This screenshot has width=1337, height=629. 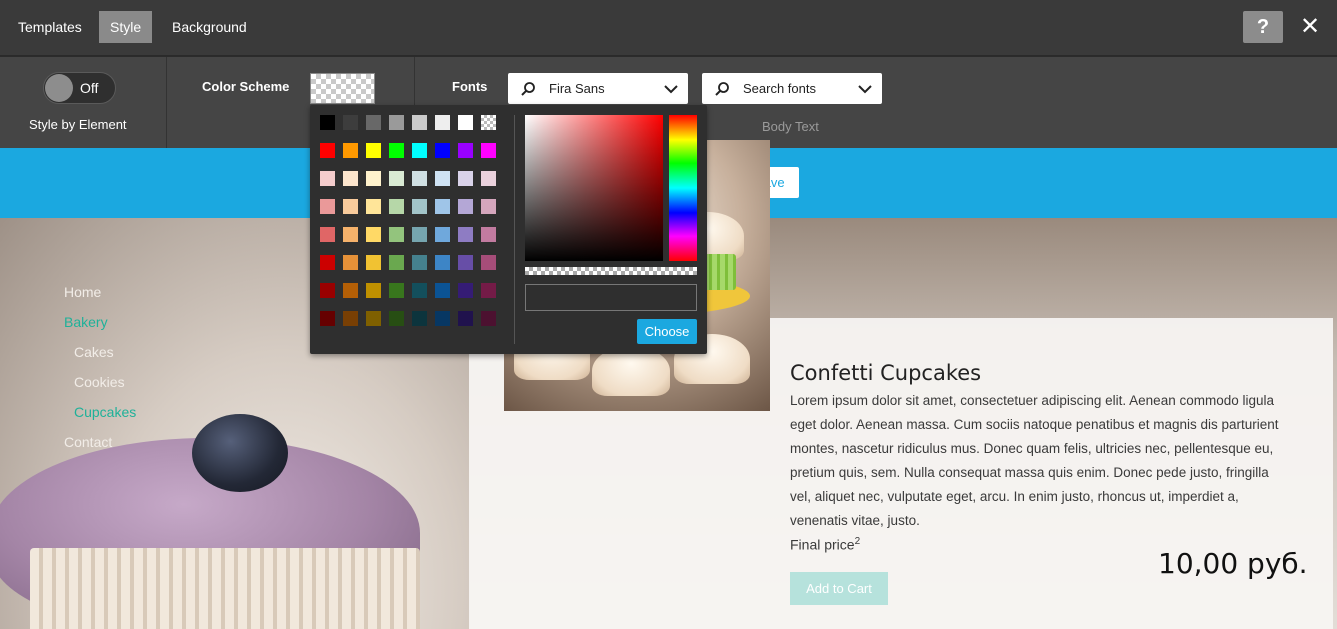 I want to click on color-scheme-swatch, so click(x=342, y=88).